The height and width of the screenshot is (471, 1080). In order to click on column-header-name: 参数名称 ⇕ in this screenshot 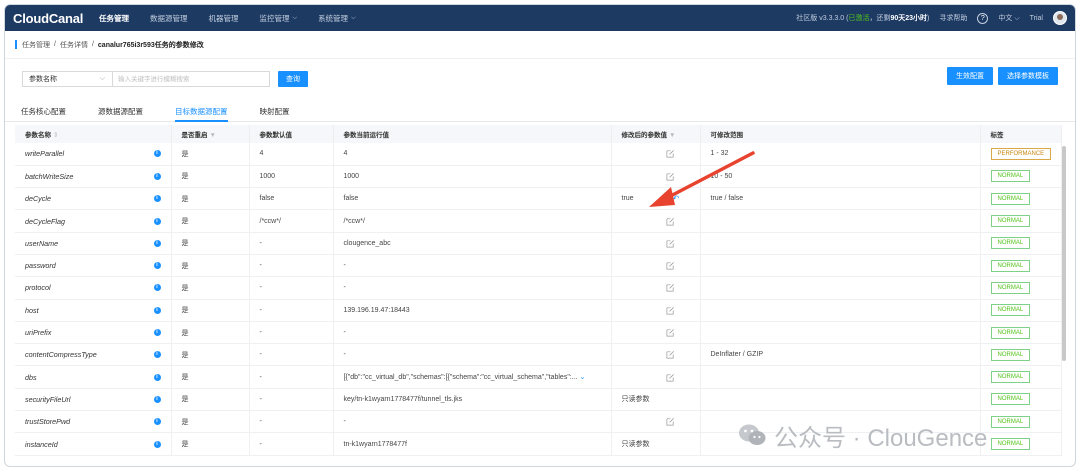, I will do `click(93, 134)`.